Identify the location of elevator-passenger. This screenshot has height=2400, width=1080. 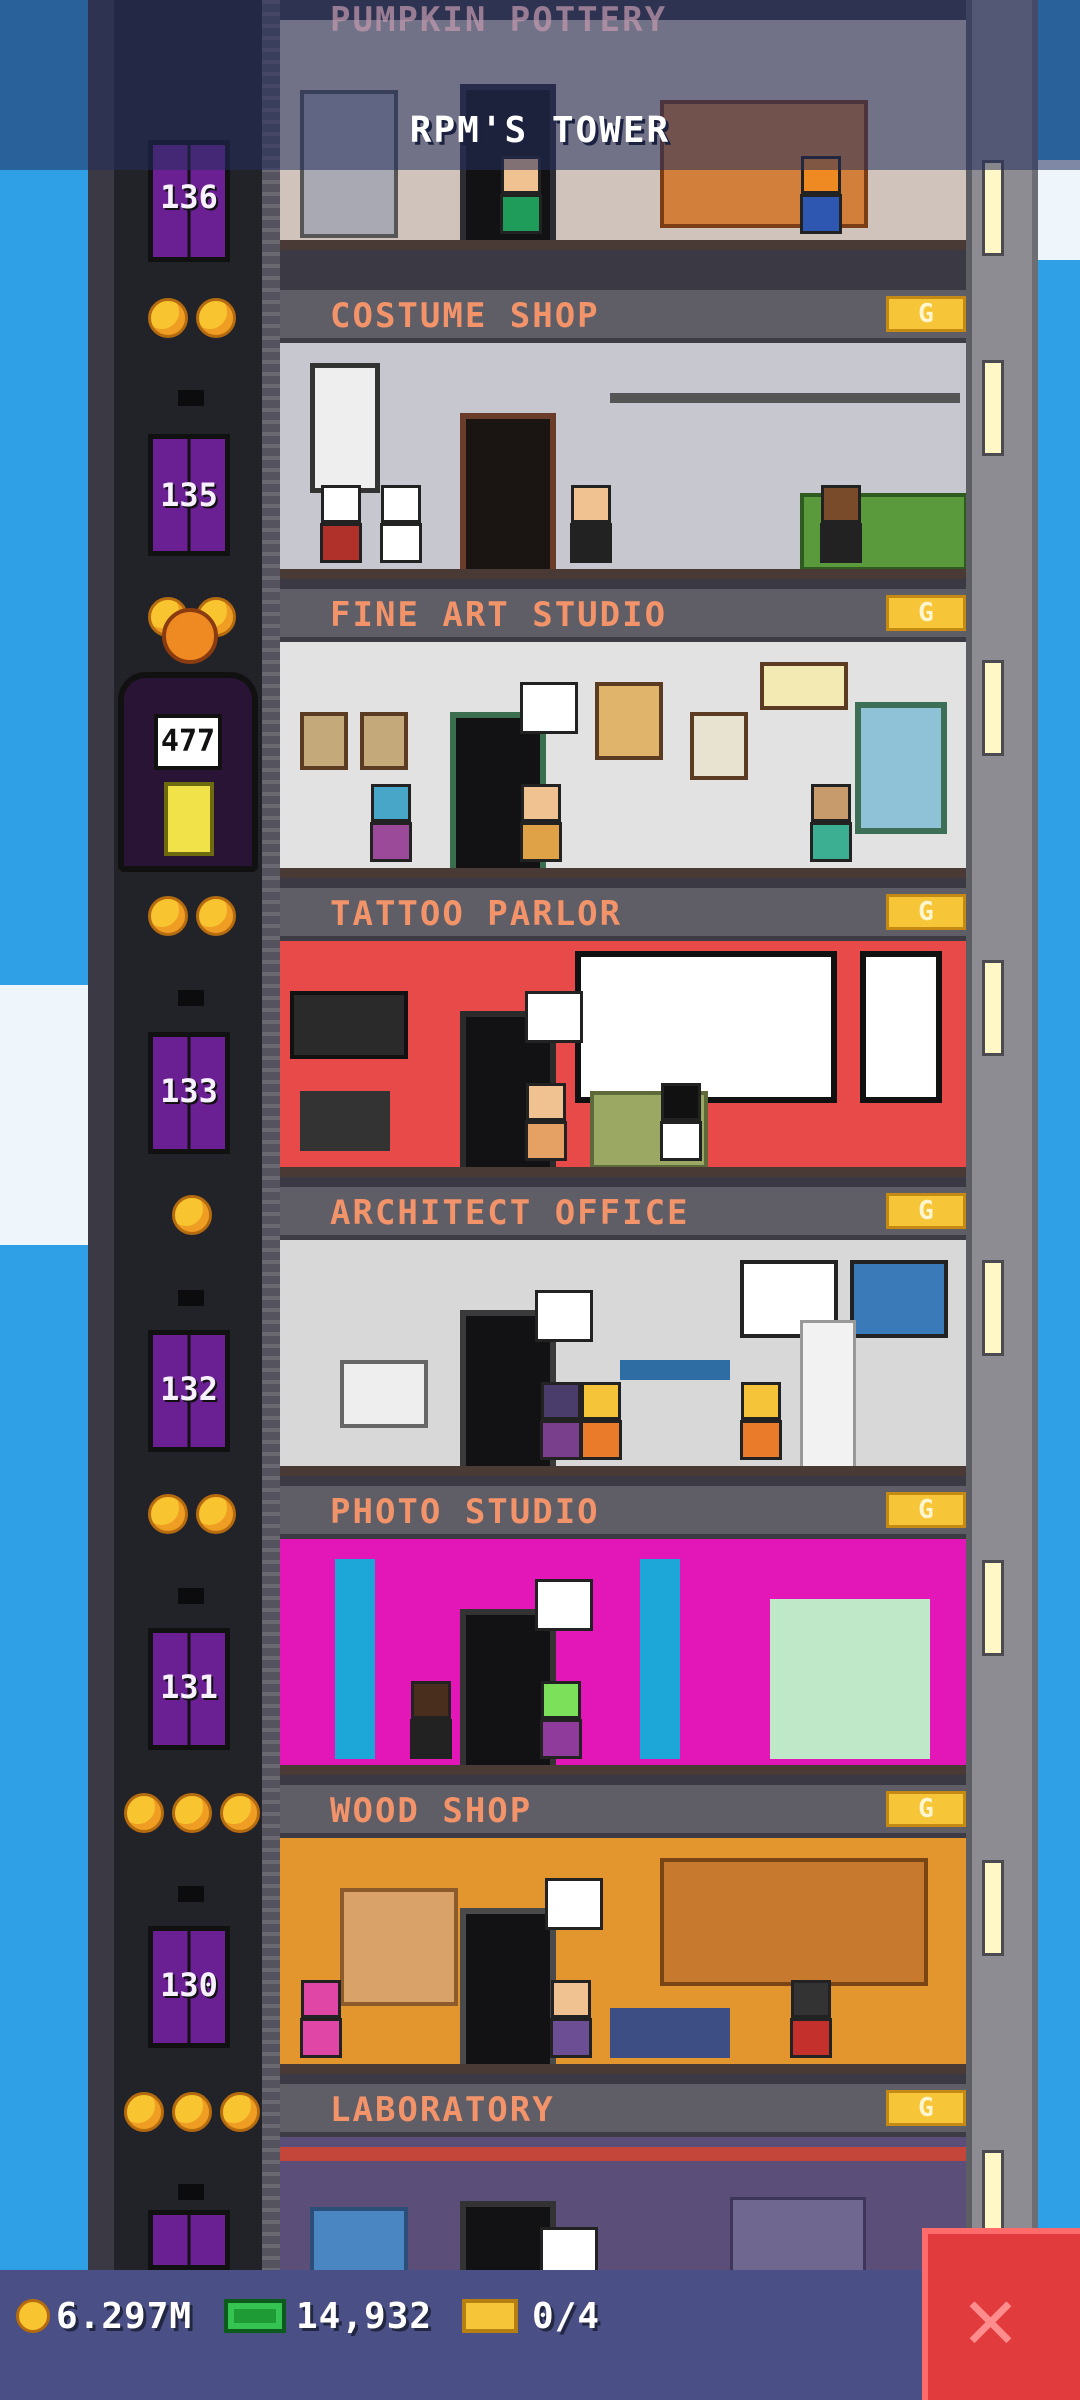
(189, 819).